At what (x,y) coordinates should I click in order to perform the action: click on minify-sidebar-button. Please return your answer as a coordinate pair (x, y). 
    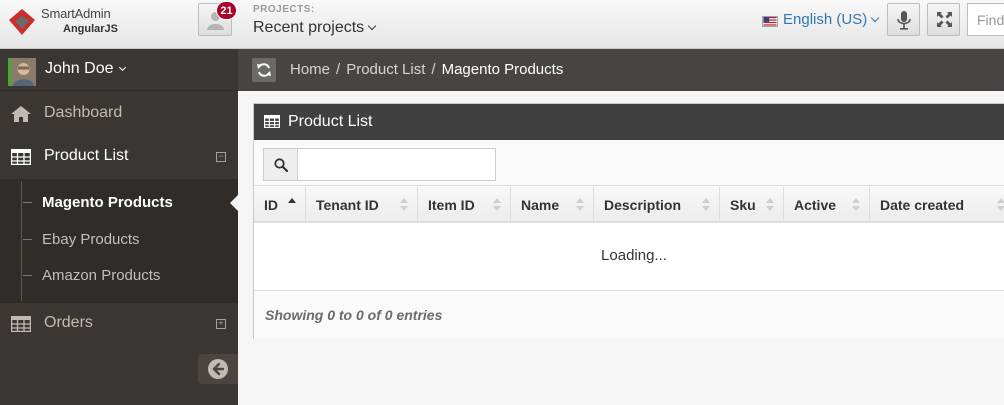
    Looking at the image, I should click on (218, 369).